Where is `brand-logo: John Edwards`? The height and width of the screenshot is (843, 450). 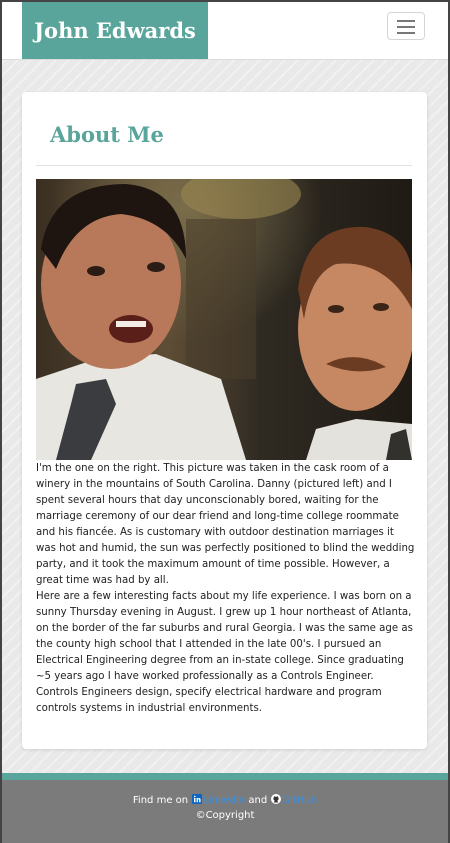 brand-logo: John Edwards is located at coordinates (115, 30).